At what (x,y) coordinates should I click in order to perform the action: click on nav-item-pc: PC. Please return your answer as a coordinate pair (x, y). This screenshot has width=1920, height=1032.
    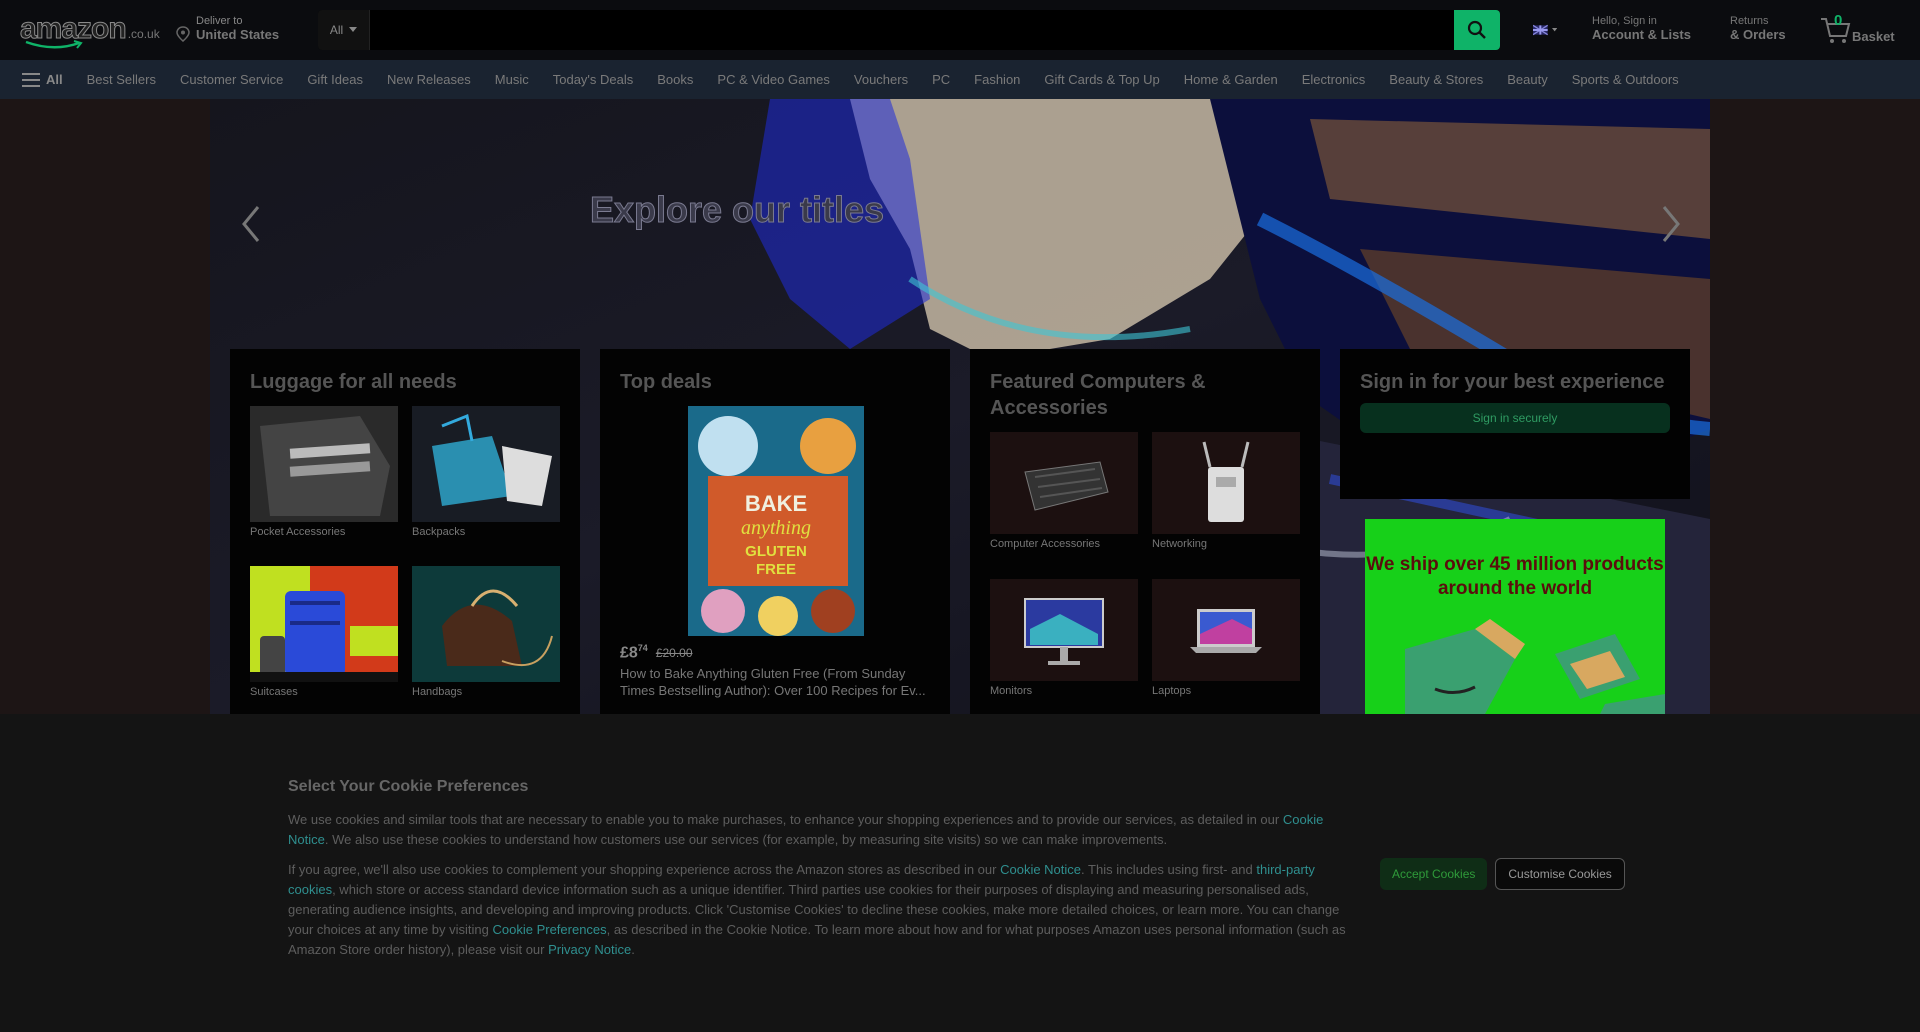
    Looking at the image, I should click on (941, 79).